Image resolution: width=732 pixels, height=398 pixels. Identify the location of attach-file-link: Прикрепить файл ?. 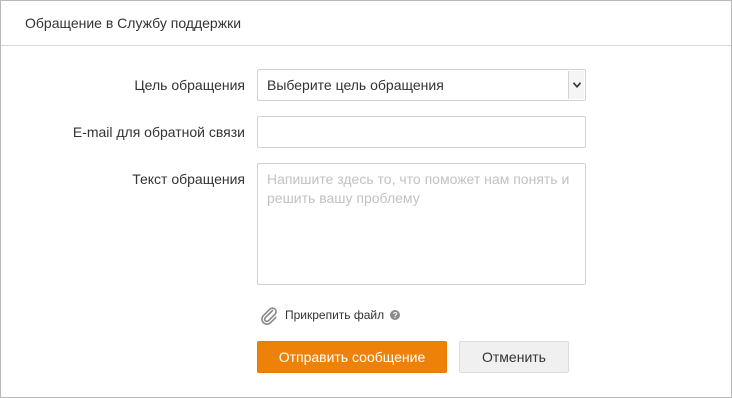
(330, 315).